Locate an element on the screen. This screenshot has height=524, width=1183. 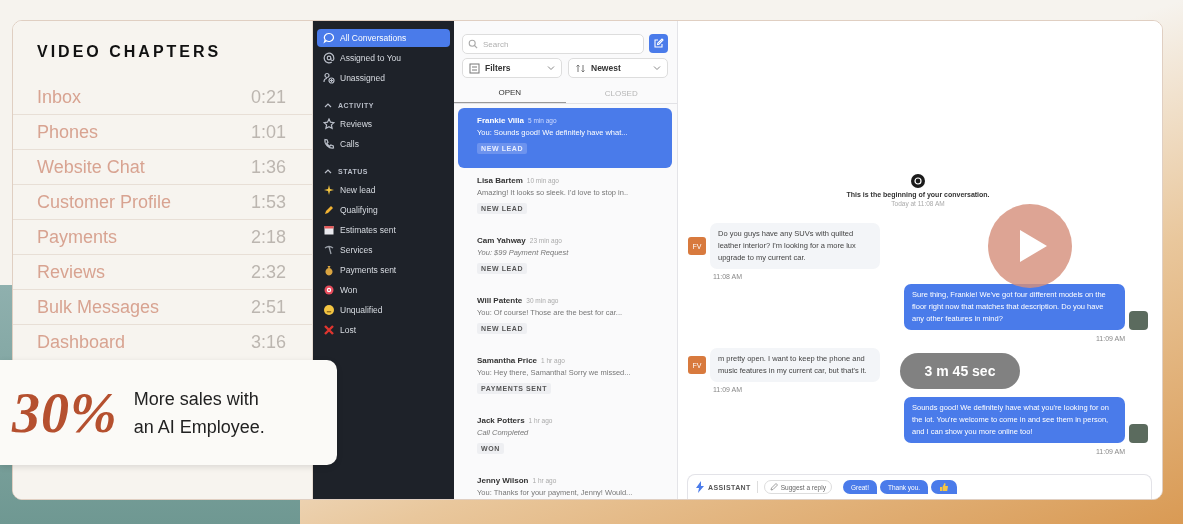
tab: OPEN is located at coordinates (510, 93).